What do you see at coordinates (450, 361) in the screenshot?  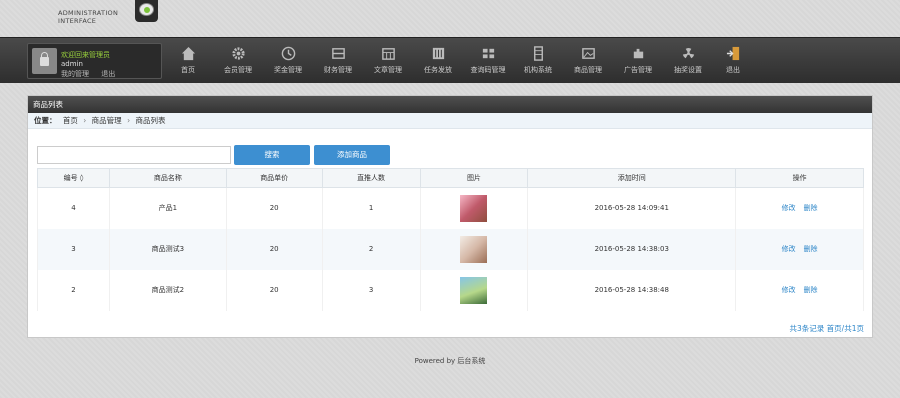 I see `footer-powered-by: Powered by 后台系统` at bounding box center [450, 361].